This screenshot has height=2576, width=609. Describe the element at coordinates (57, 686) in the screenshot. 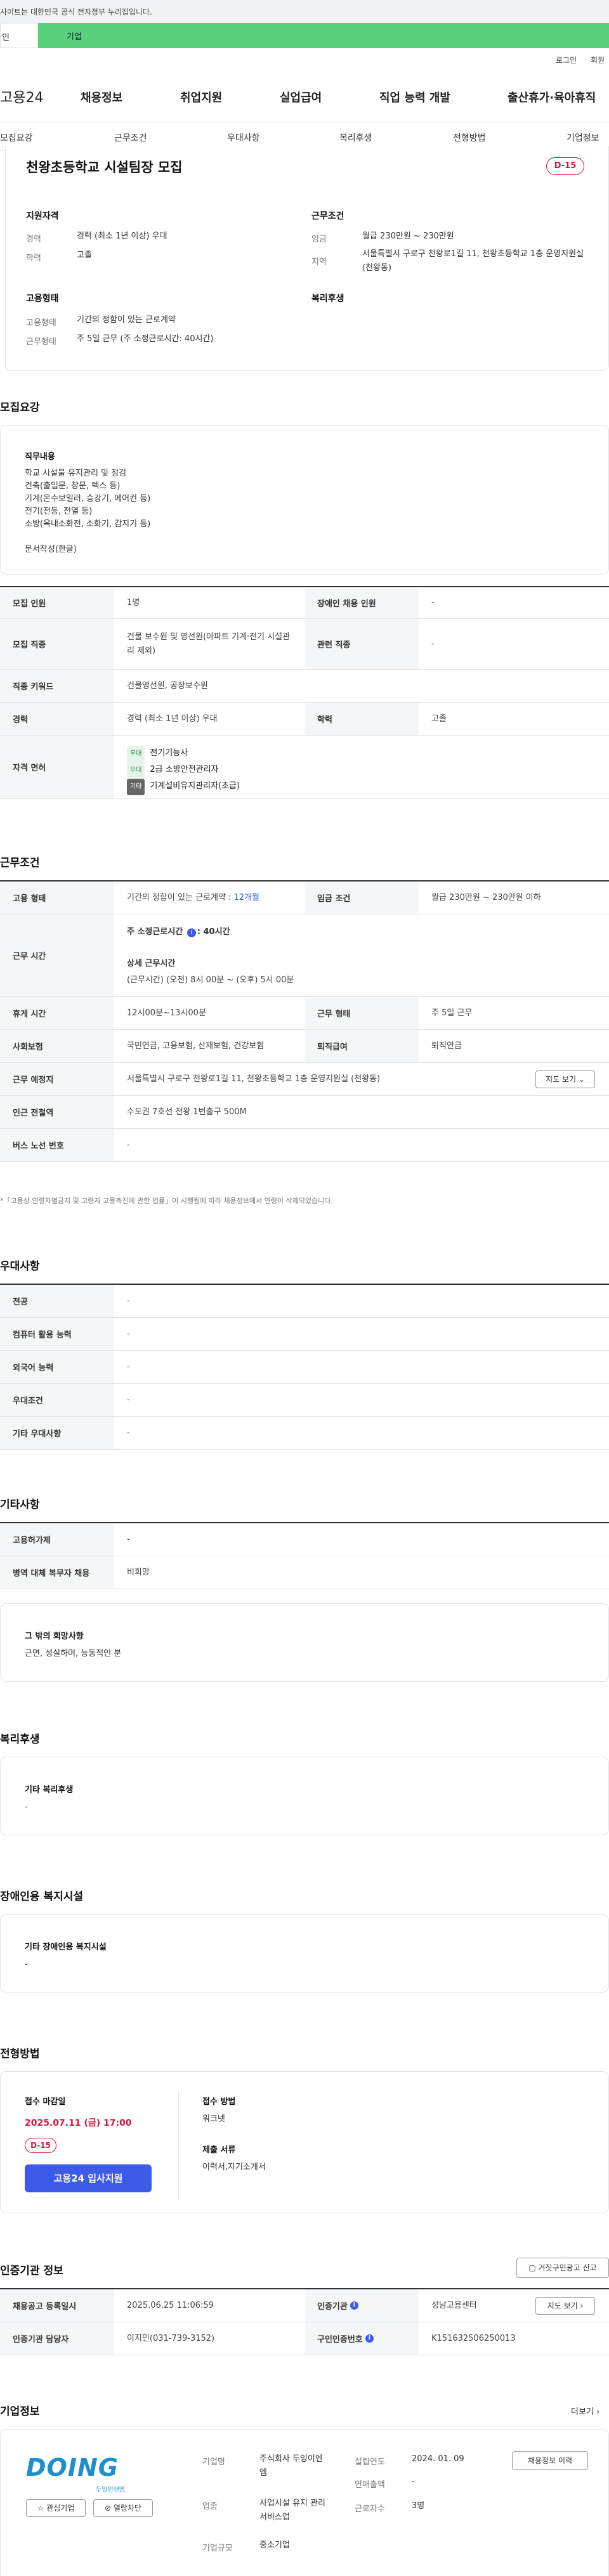

I see `row-label: 직종 키워드` at that location.